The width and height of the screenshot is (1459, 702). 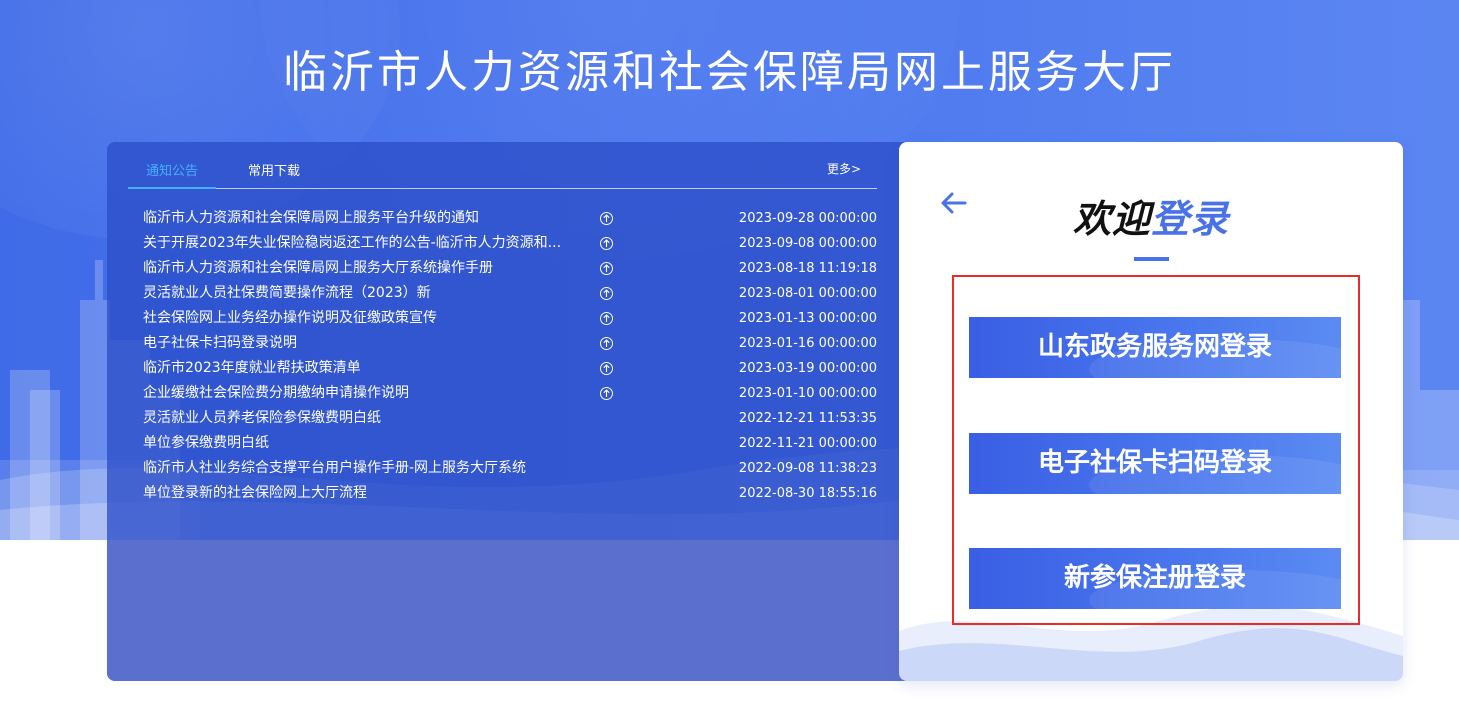 I want to click on welcome-heading: 欢迎登录, so click(x=1151, y=215).